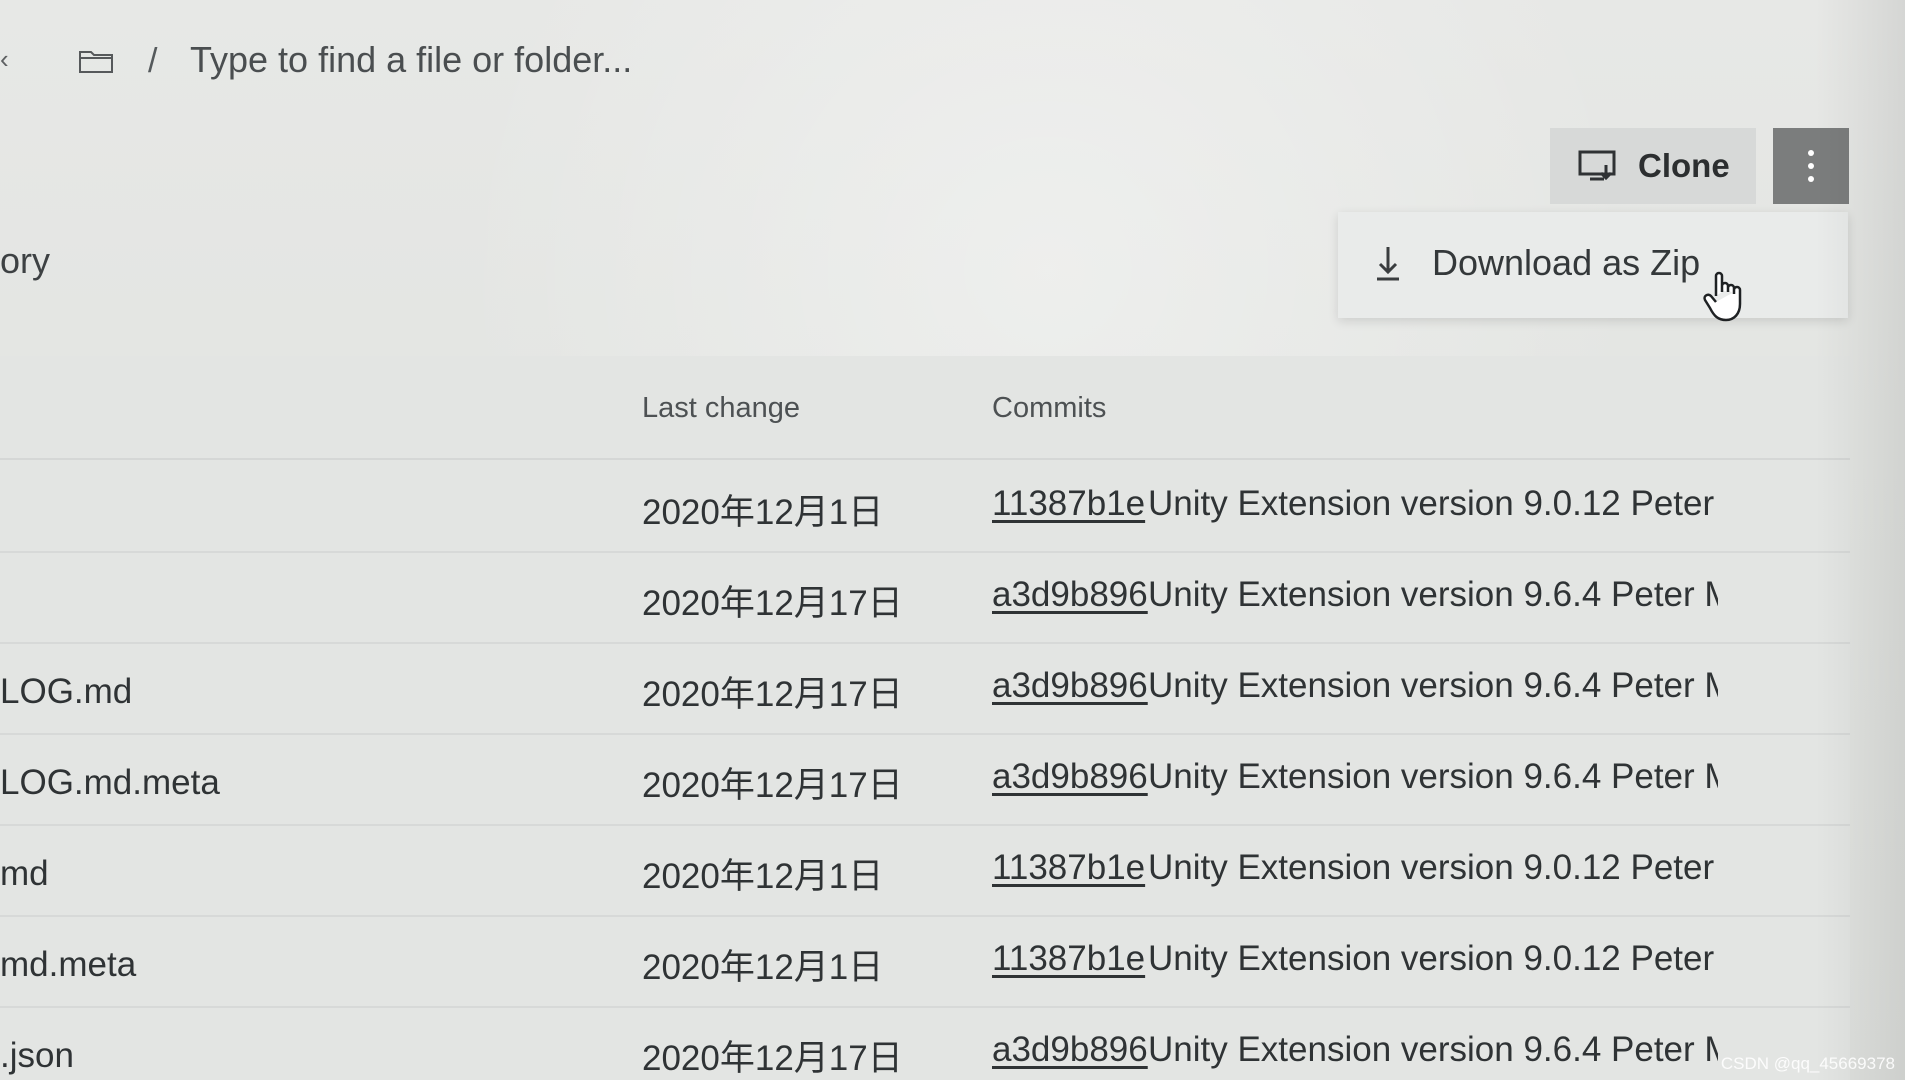 The height and width of the screenshot is (1080, 1905). Describe the element at coordinates (1807, 1063) in the screenshot. I see `watermark: CSDN @qq_45669378` at that location.